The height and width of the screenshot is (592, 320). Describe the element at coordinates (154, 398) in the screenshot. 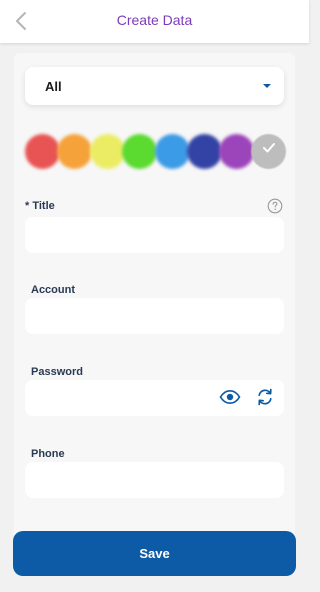

I see `password-input` at that location.